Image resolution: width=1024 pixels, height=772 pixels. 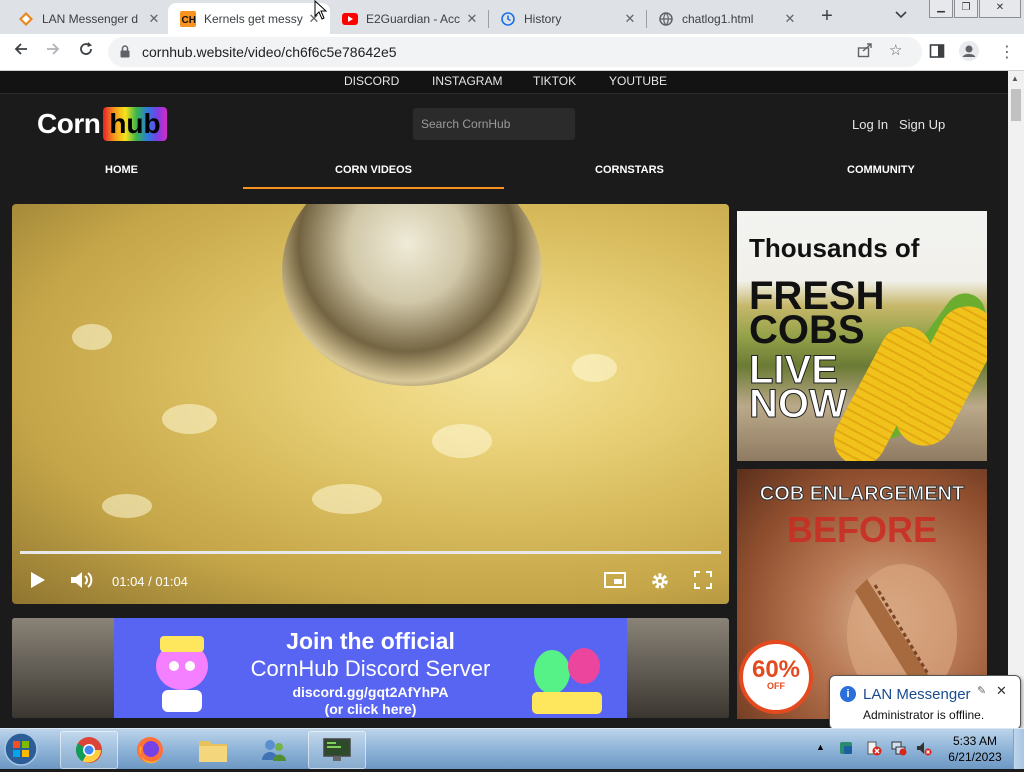 I want to click on start-button, so click(x=22, y=749).